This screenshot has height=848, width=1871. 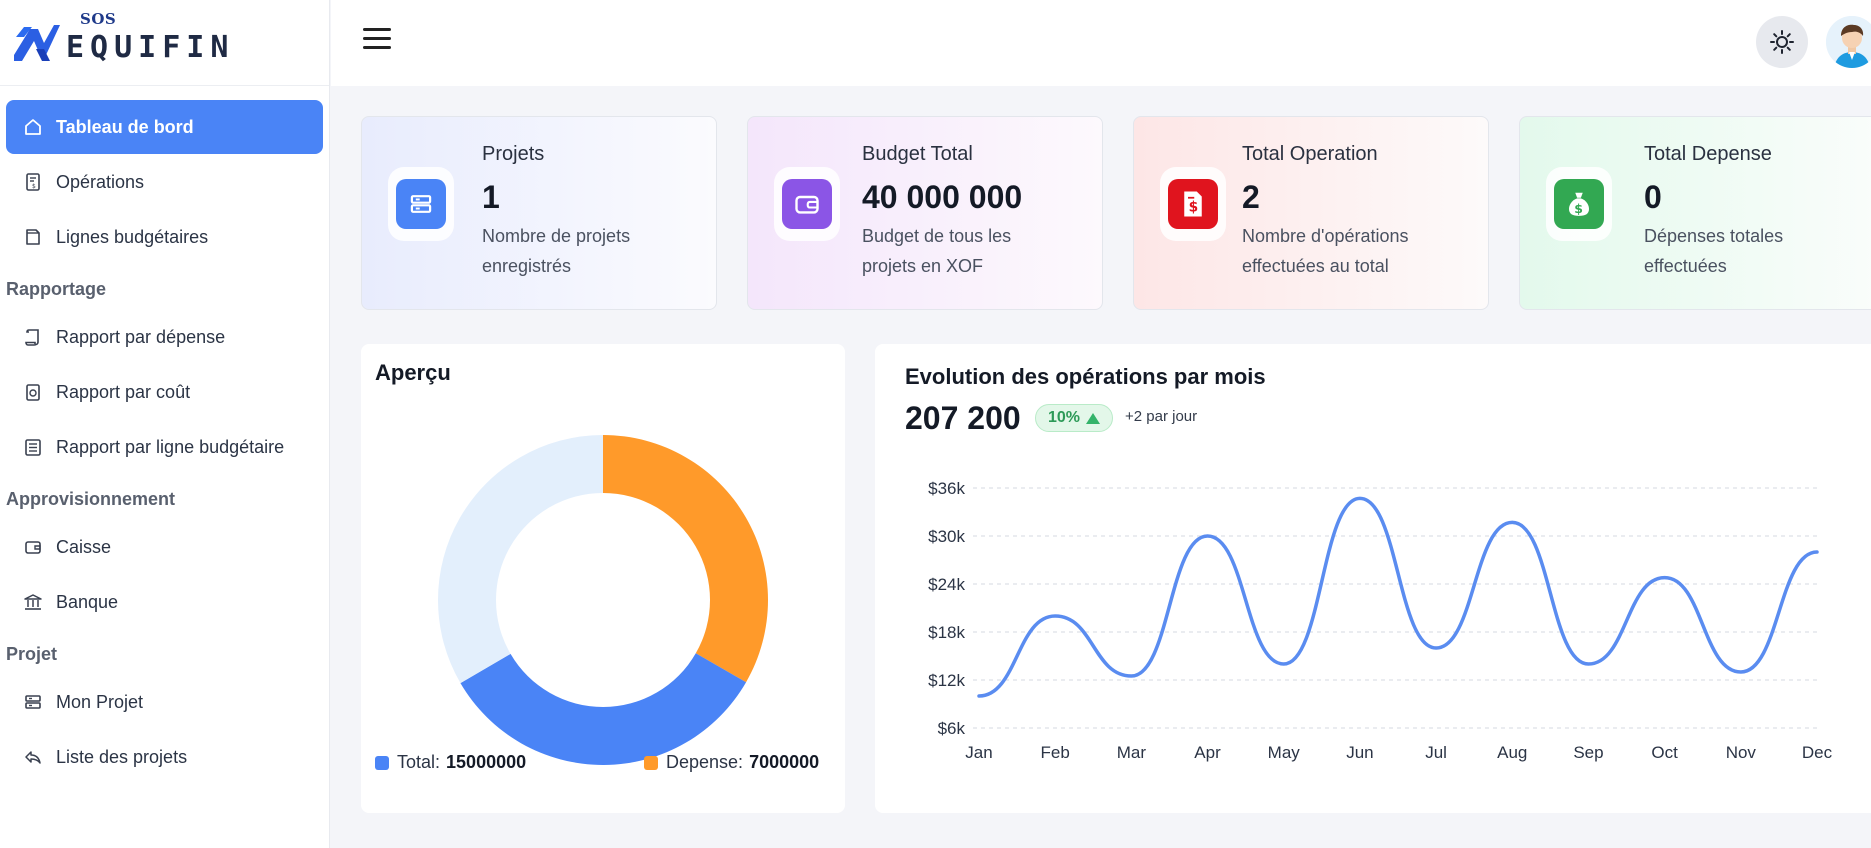 What do you see at coordinates (1085, 376) in the screenshot?
I see `evolution-title: Evolution des opérations par mois` at bounding box center [1085, 376].